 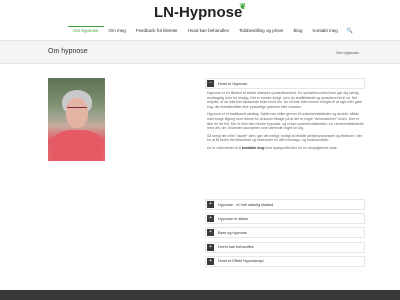 What do you see at coordinates (77, 109) in the screenshot?
I see `photo-glasses` at bounding box center [77, 109].